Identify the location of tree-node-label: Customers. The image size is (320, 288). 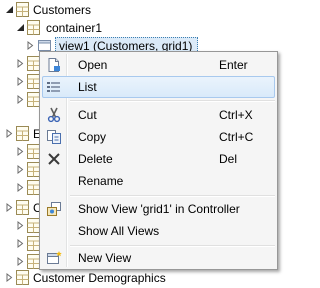
(62, 10).